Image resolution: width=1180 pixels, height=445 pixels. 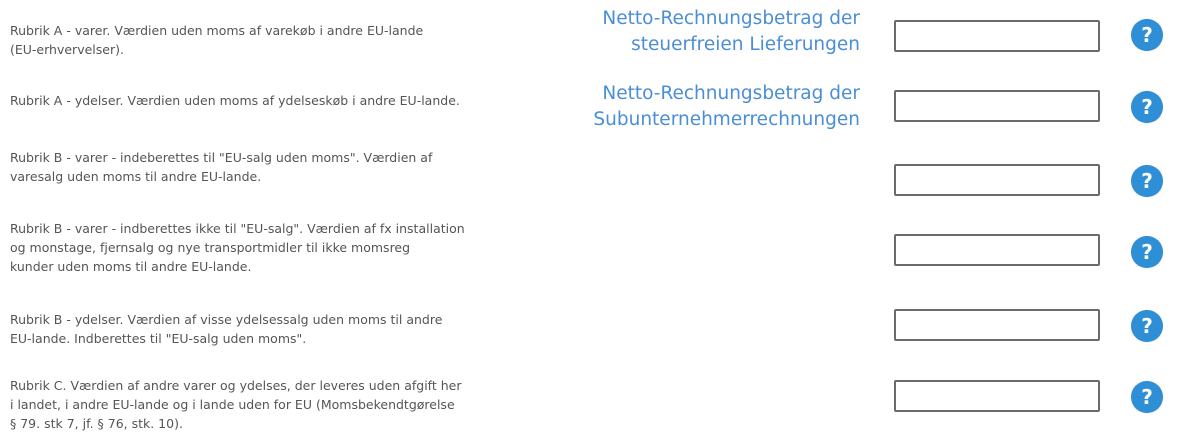 What do you see at coordinates (593, 247) in the screenshot?
I see `text-mask` at bounding box center [593, 247].